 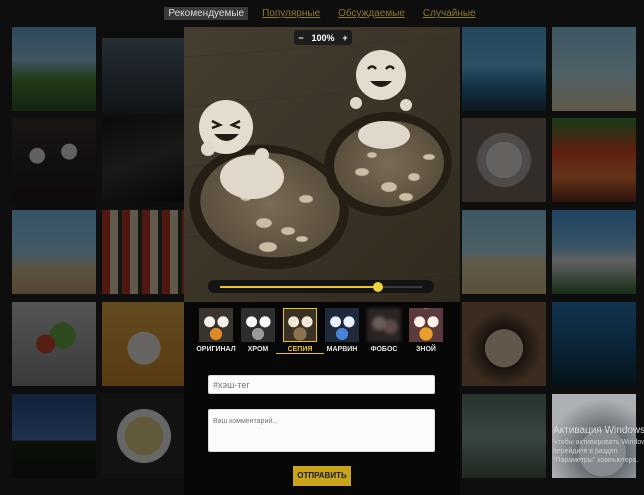 What do you see at coordinates (299, 287) in the screenshot?
I see `slider-fill` at bounding box center [299, 287].